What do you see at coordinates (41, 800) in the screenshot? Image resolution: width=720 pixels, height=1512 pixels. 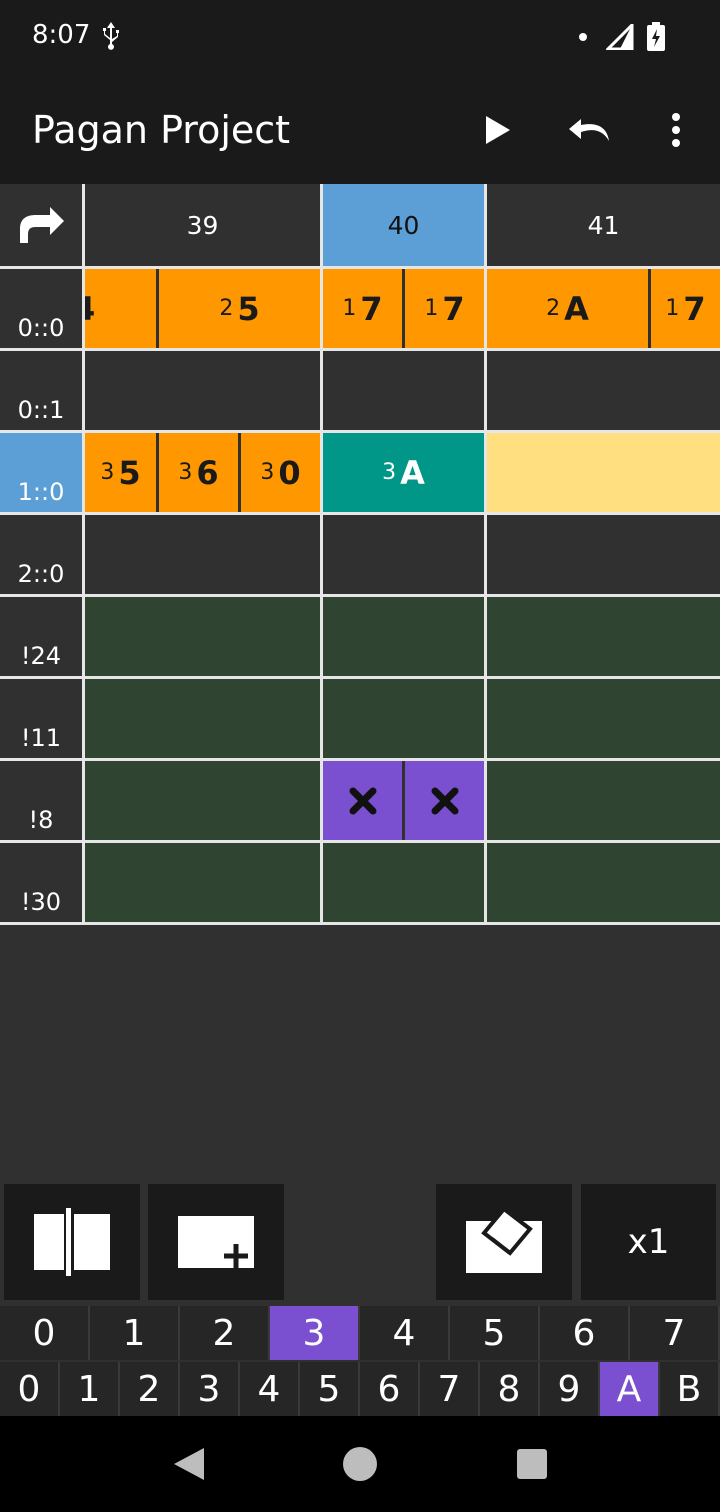 I see `row-label-perc-8: !8` at bounding box center [41, 800].